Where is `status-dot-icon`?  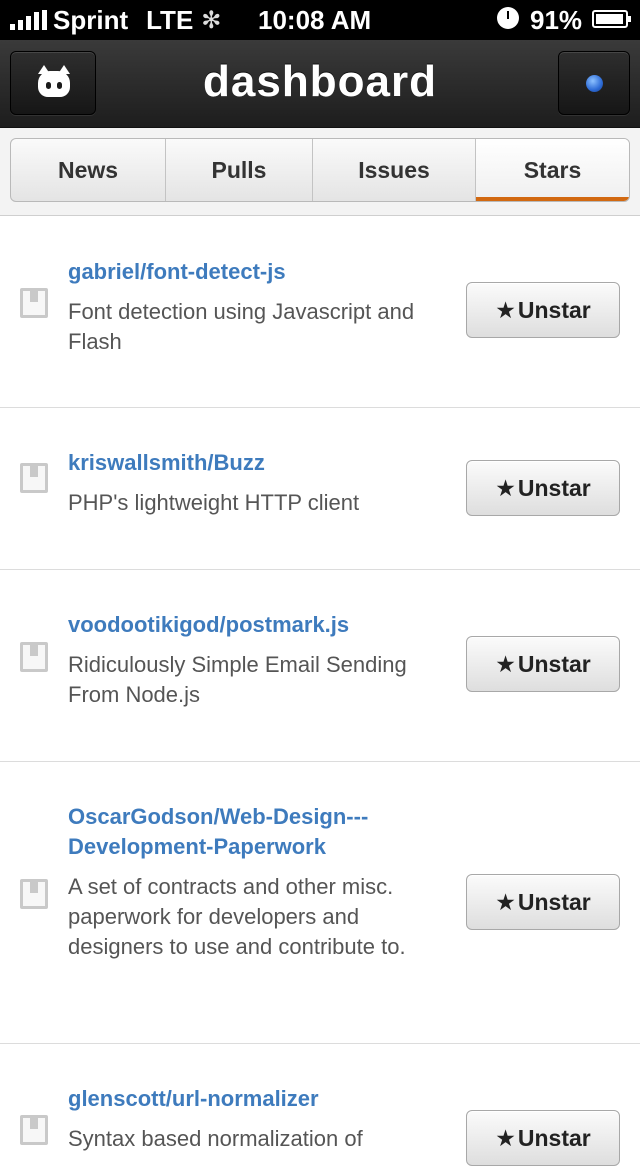
status-dot-icon is located at coordinates (594, 83).